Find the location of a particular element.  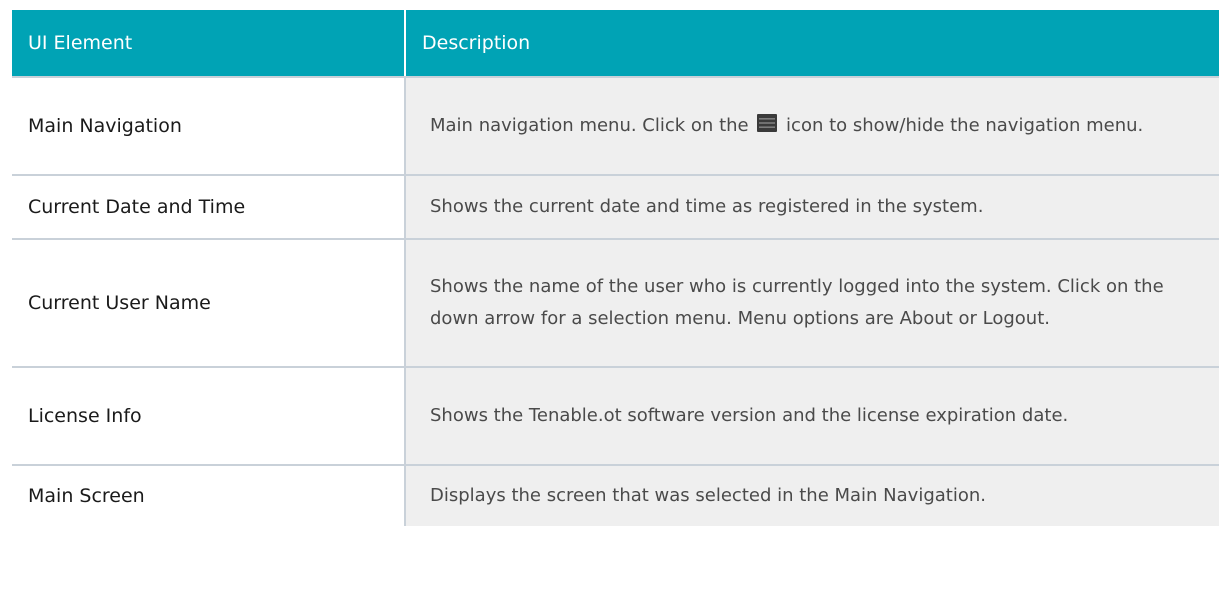

menu-icon is located at coordinates (767, 123).